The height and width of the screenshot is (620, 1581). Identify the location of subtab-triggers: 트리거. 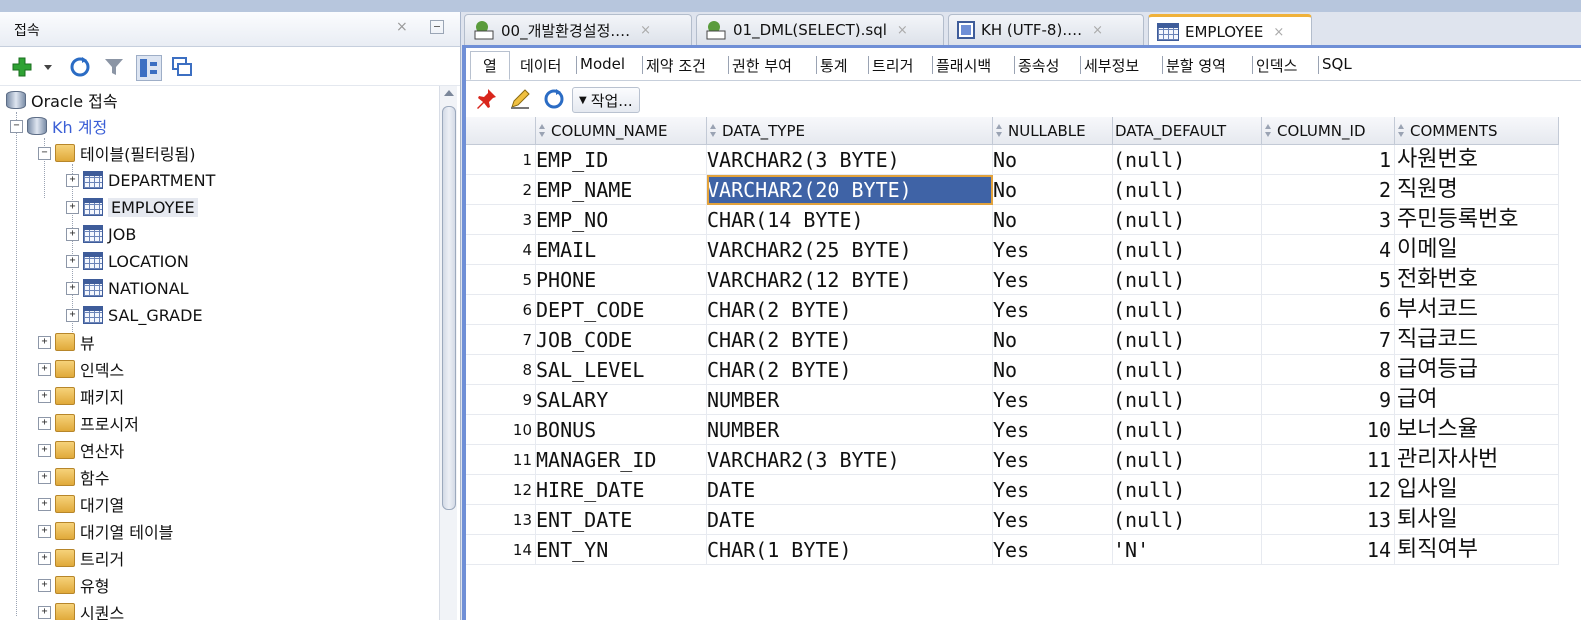
(892, 65).